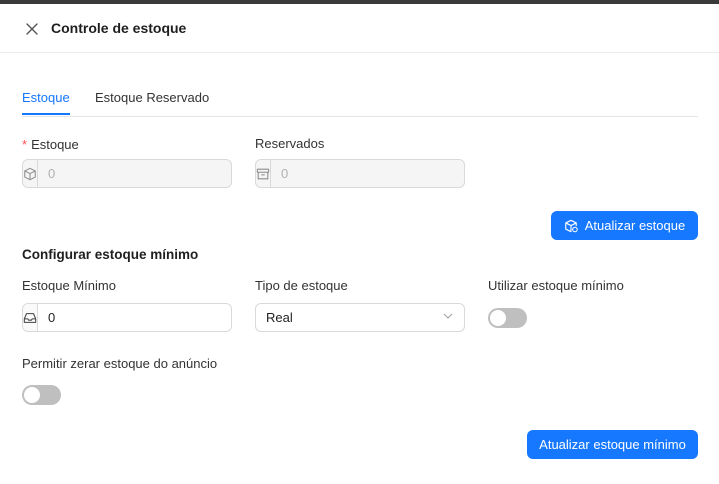 This screenshot has width=719, height=484. I want to click on min-stock-input, so click(134, 317).